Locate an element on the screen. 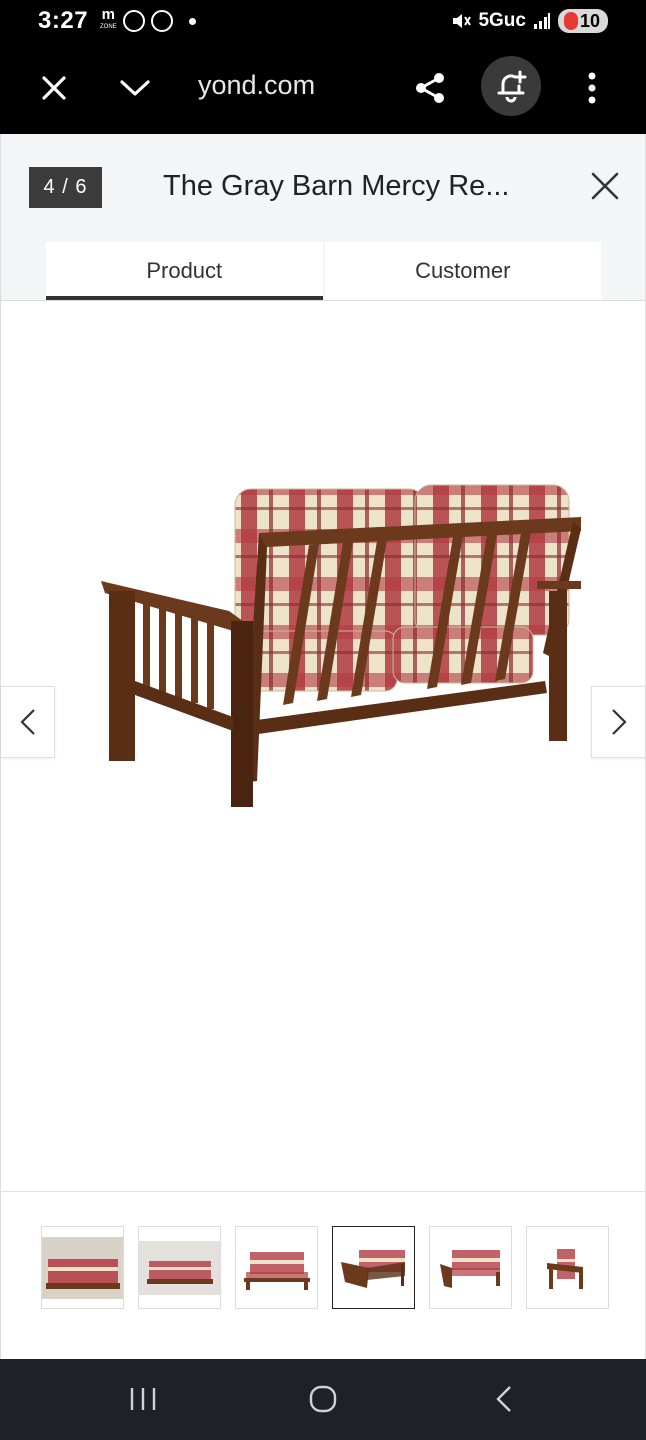 This screenshot has height=1440, width=646. thumbnail-strip is located at coordinates (325, 1267).